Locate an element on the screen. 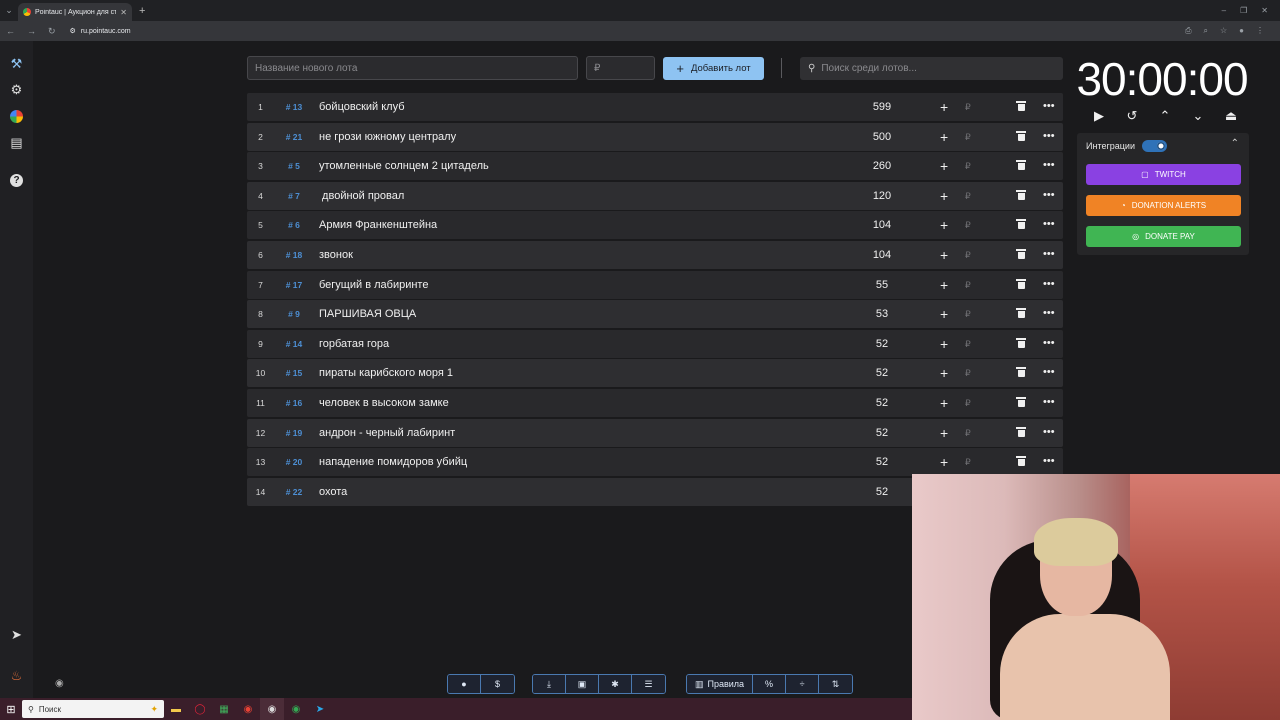 The image size is (1280, 720). save-button: ▣ is located at coordinates (582, 684).